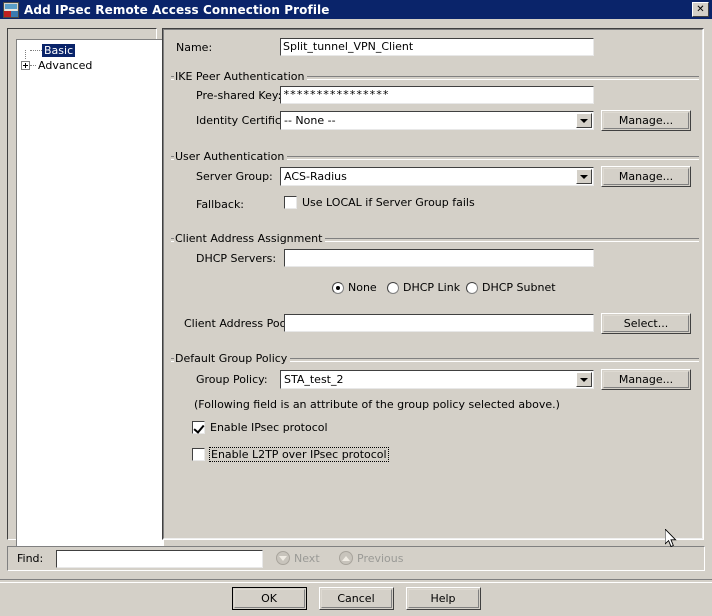  I want to click on server-group-label-row: Server Group:, so click(234, 176).